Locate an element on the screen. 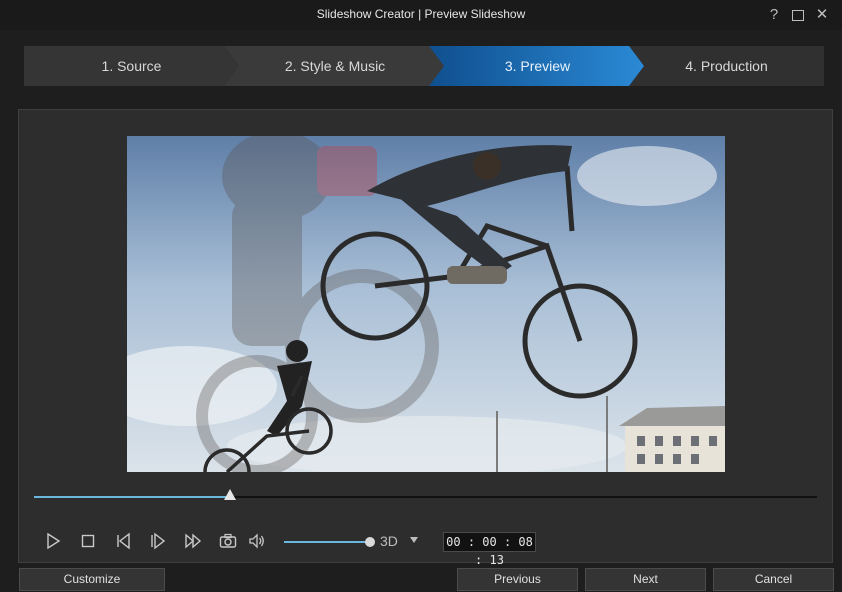  snapshot-camera-icon is located at coordinates (228, 541).